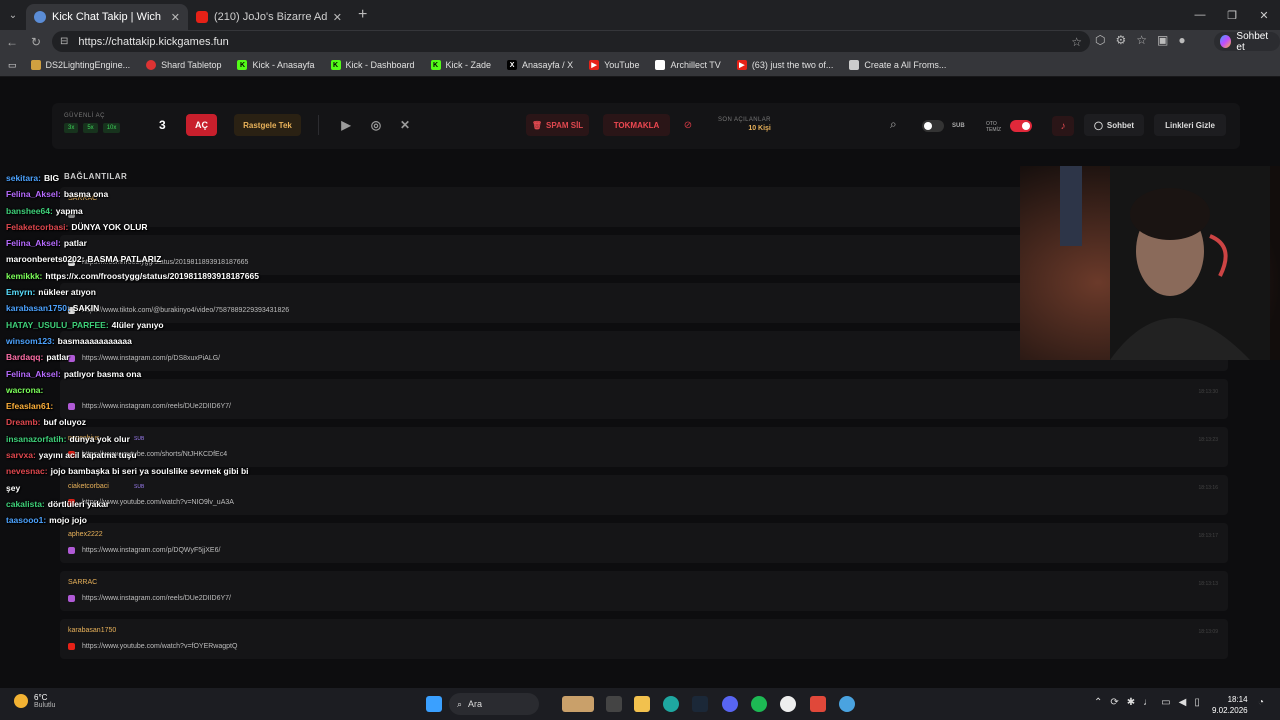 Image resolution: width=1280 pixels, height=720 pixels. Describe the element at coordinates (788, 704) in the screenshot. I see `unreal-icon` at that location.